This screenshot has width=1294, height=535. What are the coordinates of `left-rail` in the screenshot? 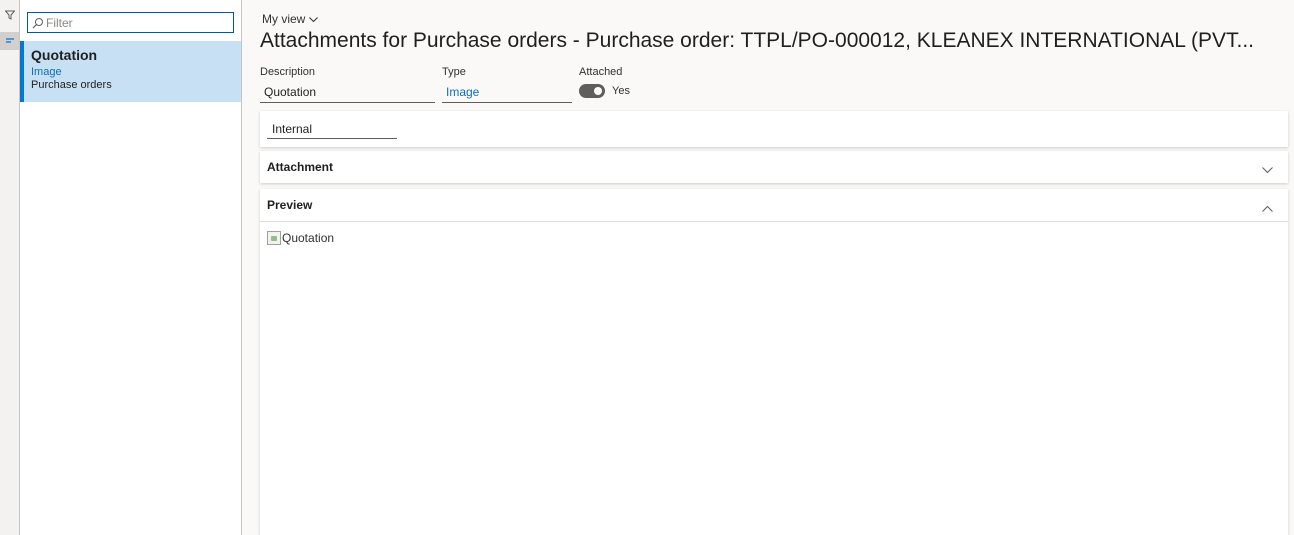 It's located at (10, 267).